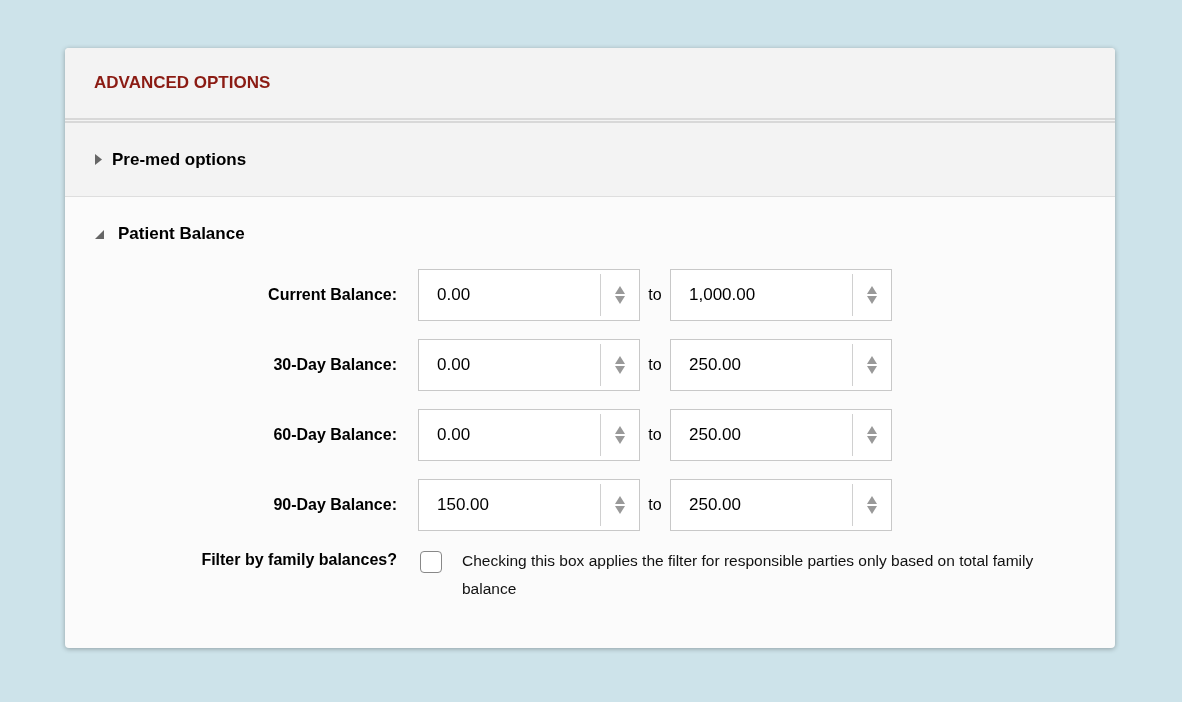 The height and width of the screenshot is (702, 1182). I want to click on section-toggle: Patient Balance, so click(181, 234).